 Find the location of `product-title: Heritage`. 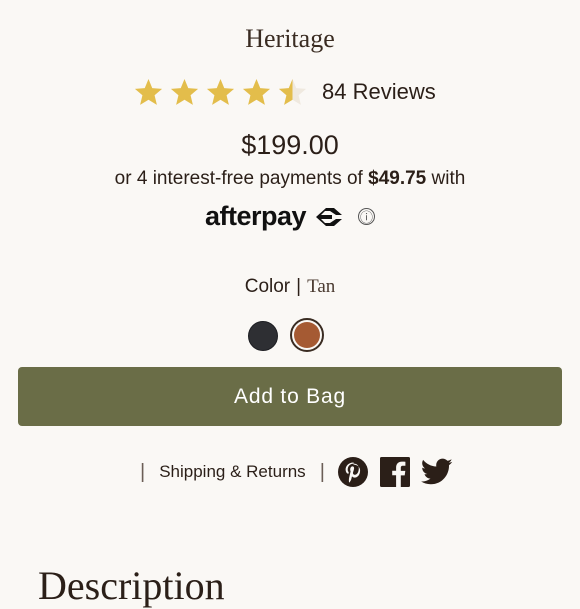

product-title: Heritage is located at coordinates (290, 38).